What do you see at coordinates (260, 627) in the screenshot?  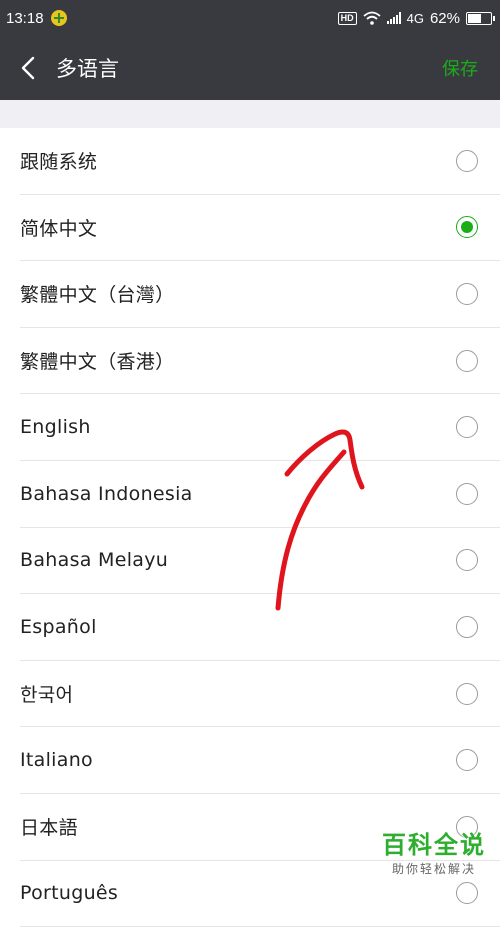 I see `language-item: Español` at bounding box center [260, 627].